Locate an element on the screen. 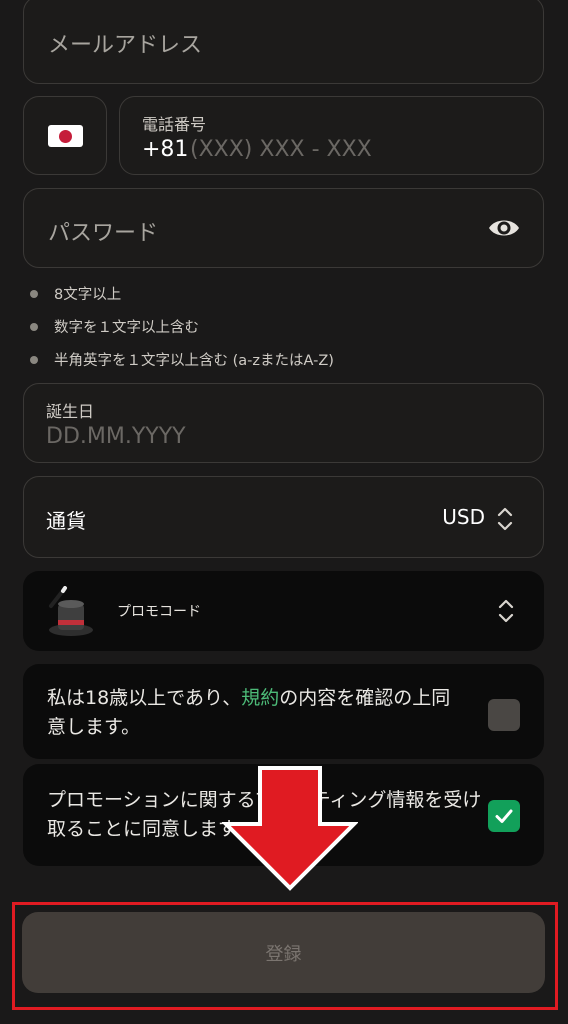 Image resolution: width=568 pixels, height=1024 pixels. checkmark-icon is located at coordinates (504, 816).